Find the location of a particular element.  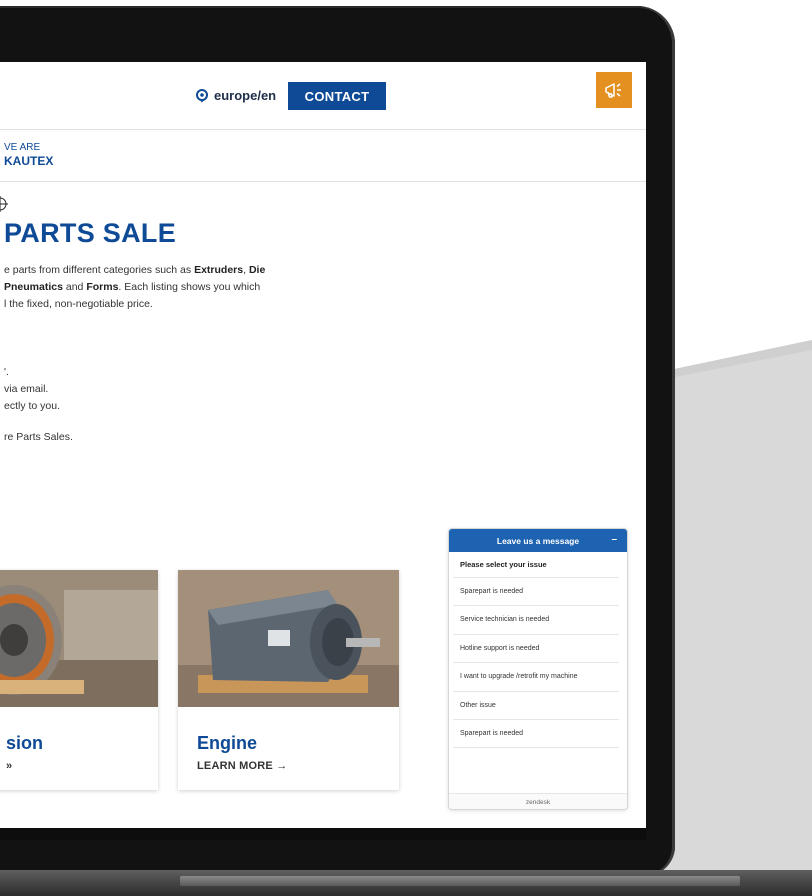

divider is located at coordinates (536, 747).